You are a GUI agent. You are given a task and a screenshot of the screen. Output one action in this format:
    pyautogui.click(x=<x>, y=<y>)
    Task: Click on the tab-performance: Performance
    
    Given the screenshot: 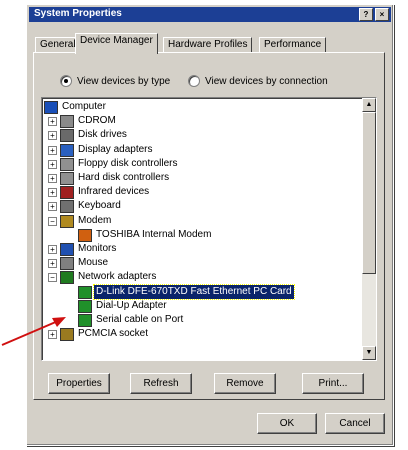 What is the action you would take?
    pyautogui.click(x=293, y=45)
    